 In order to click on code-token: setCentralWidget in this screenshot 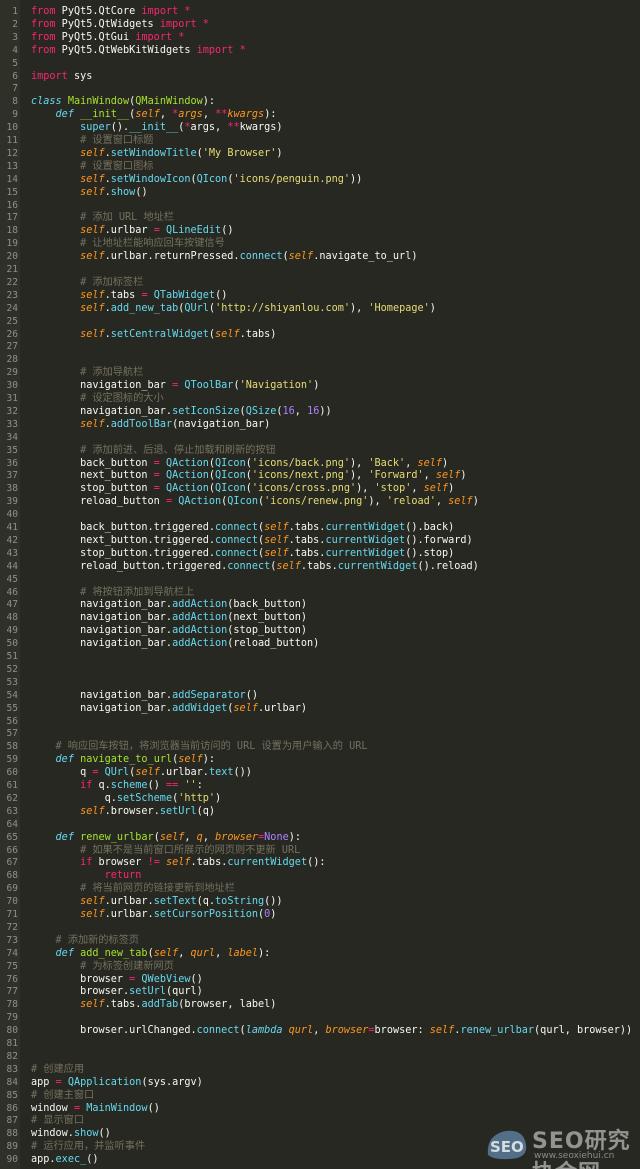, I will do `click(159, 334)`.